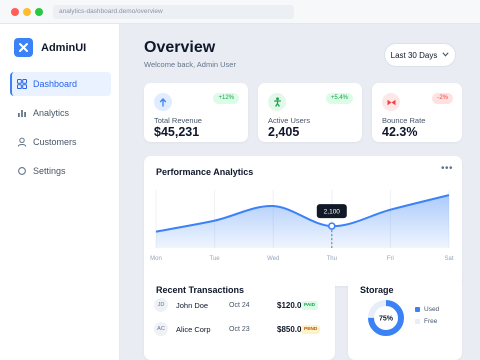 Image resolution: width=480 pixels, height=360 pixels. What do you see at coordinates (405, 318) in the screenshot?
I see `storage-card: Storage 75% Used Free` at bounding box center [405, 318].